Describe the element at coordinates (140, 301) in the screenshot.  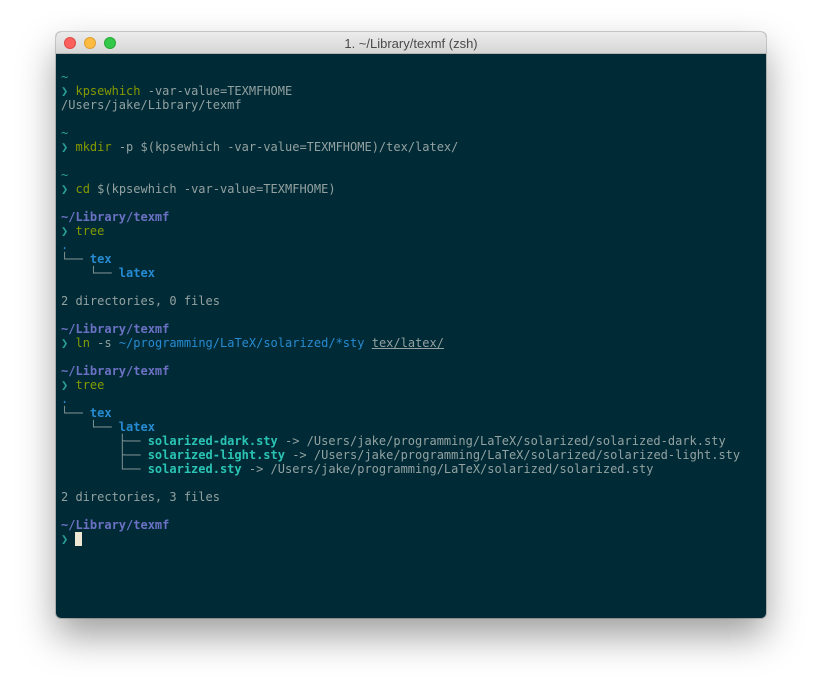
I see `tree-summary: 2 directories, 0 files` at that location.